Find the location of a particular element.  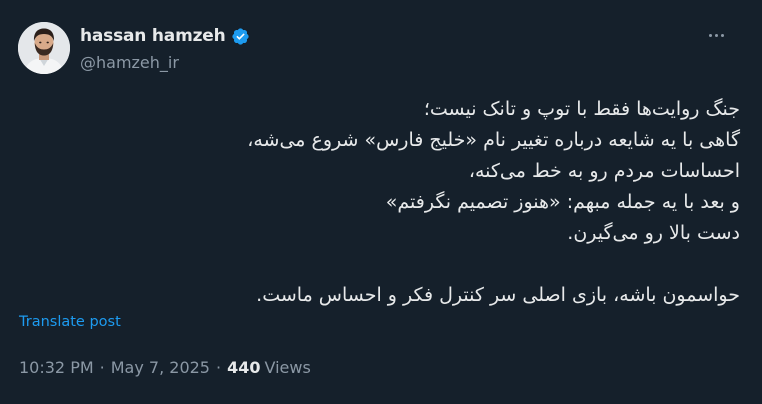

author-name-row: hassan hamzeh is located at coordinates (165, 36).